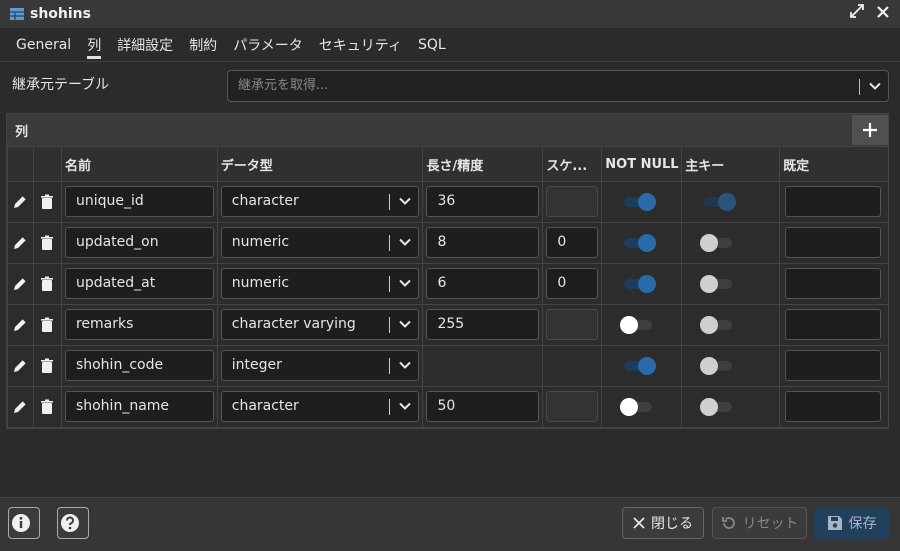 Image resolution: width=900 pixels, height=551 pixels. Describe the element at coordinates (483, 201) in the screenshot. I see `length-input: 36` at that location.